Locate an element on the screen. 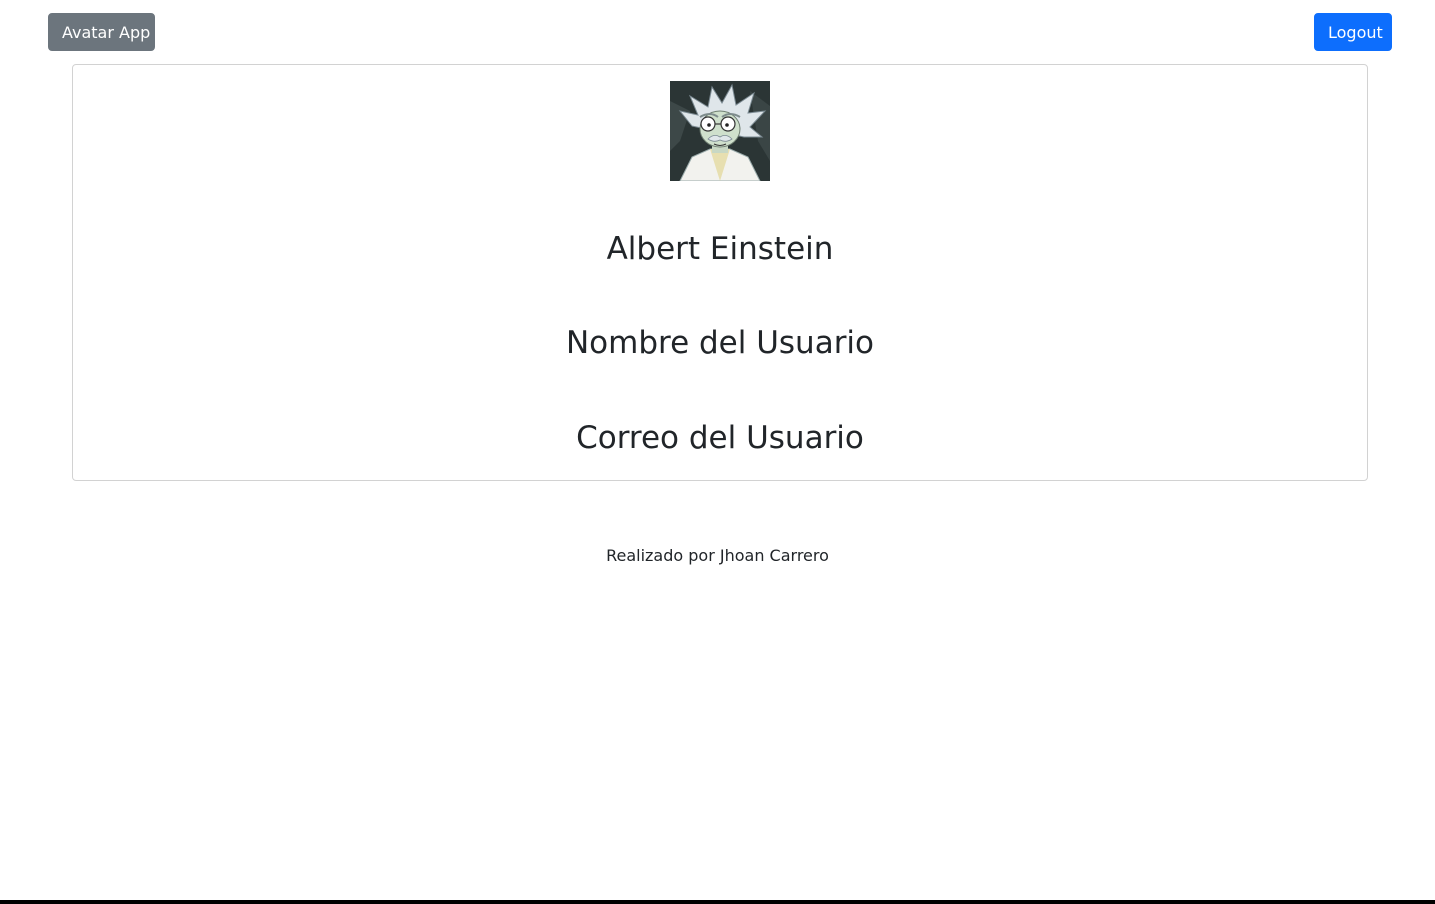  email-heading: Correo del Usuario is located at coordinates (720, 438).